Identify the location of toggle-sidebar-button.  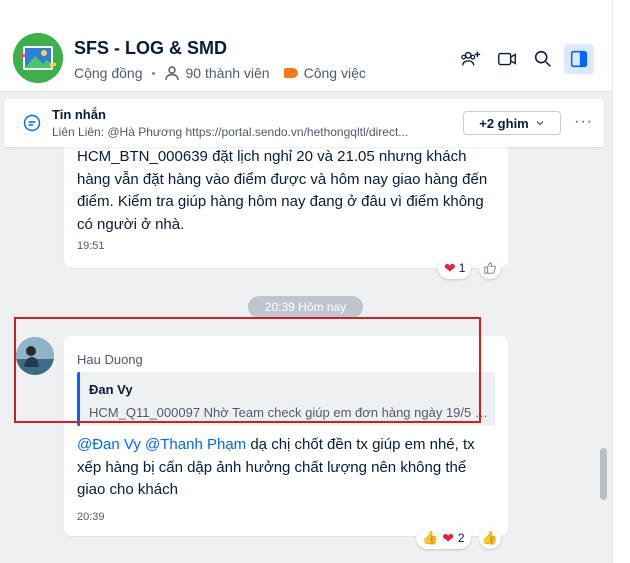
(579, 59).